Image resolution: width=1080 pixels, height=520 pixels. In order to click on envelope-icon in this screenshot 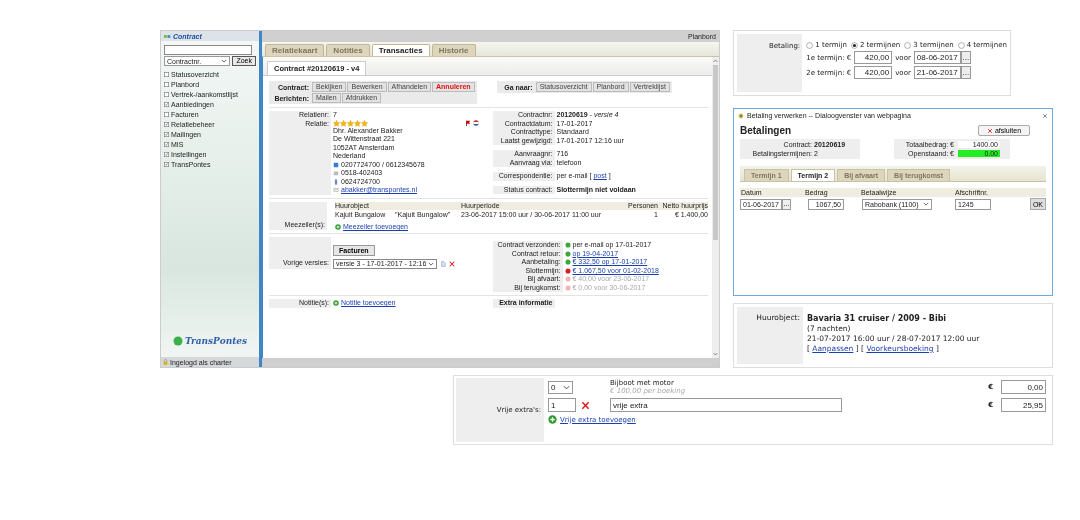, I will do `click(336, 190)`.